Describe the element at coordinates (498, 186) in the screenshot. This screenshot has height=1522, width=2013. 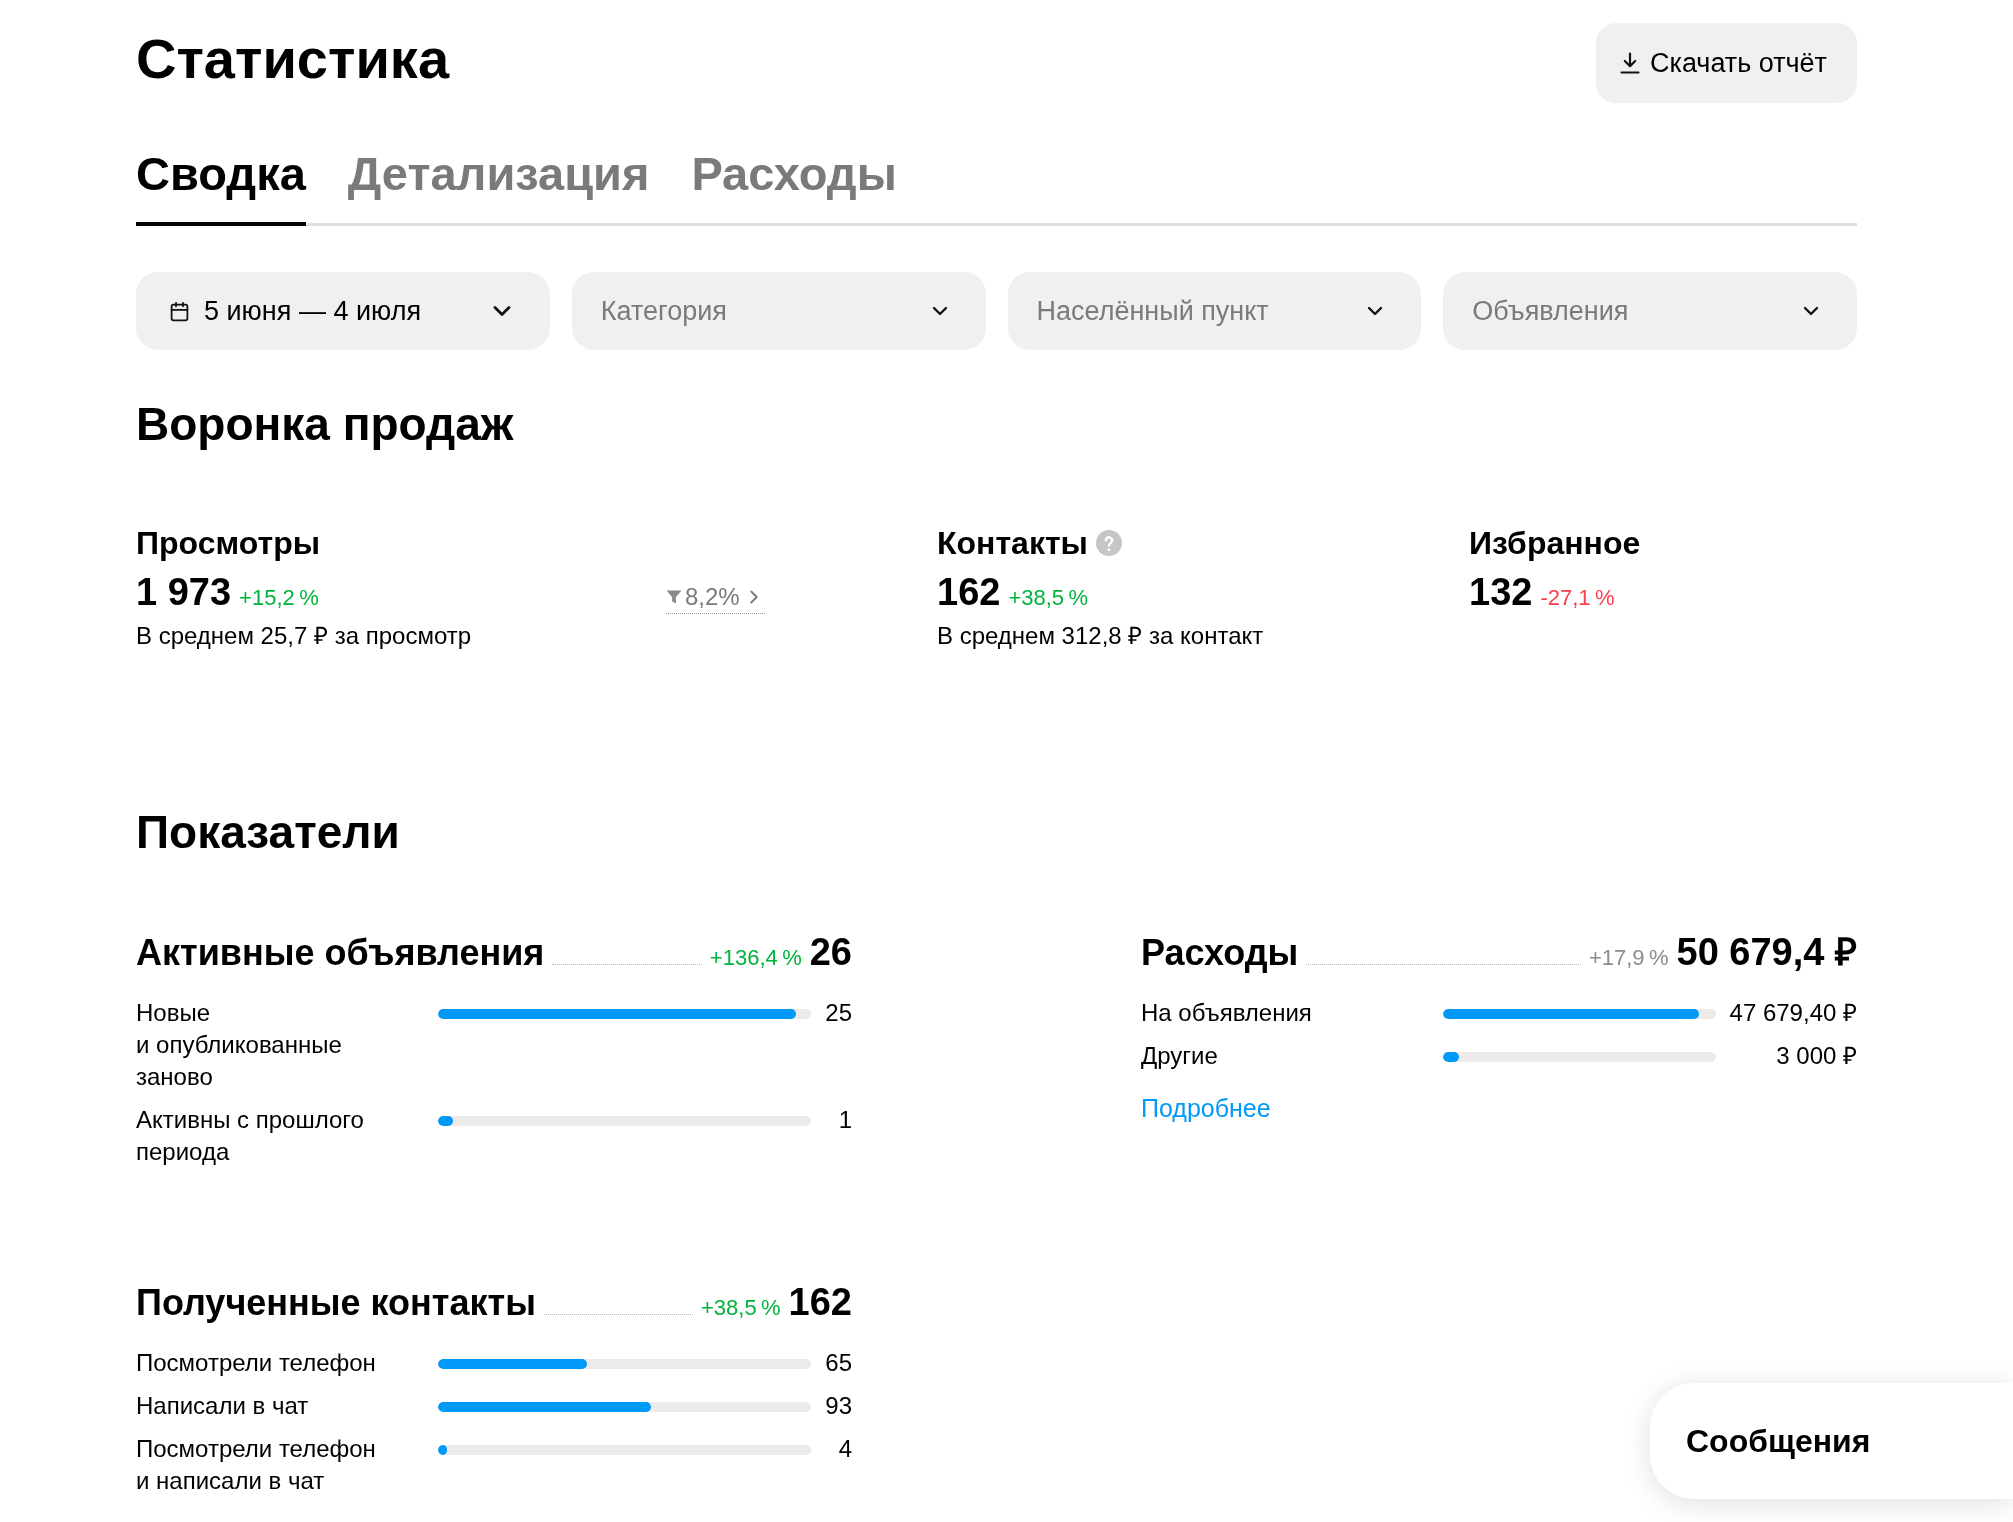
I see `tab: Детализация` at that location.